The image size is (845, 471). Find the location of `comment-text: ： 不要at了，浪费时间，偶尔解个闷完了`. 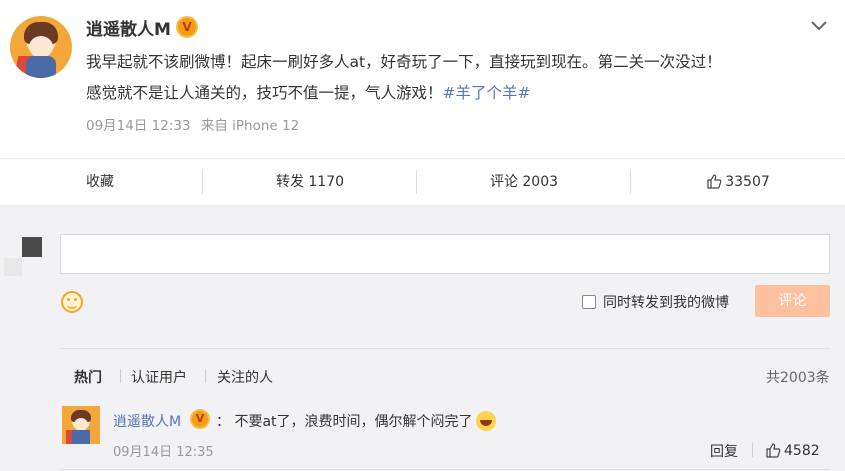

comment-text: ： 不要at了，浪费时间，偶尔解个闷完了 is located at coordinates (356, 421).